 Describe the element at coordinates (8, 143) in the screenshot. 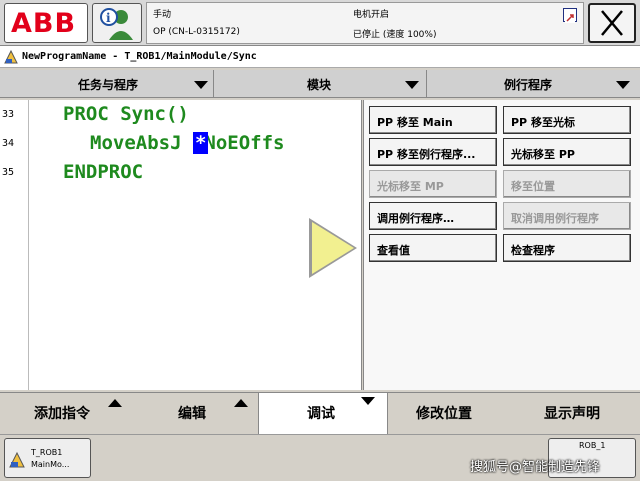

I see `line-number: 34` at that location.